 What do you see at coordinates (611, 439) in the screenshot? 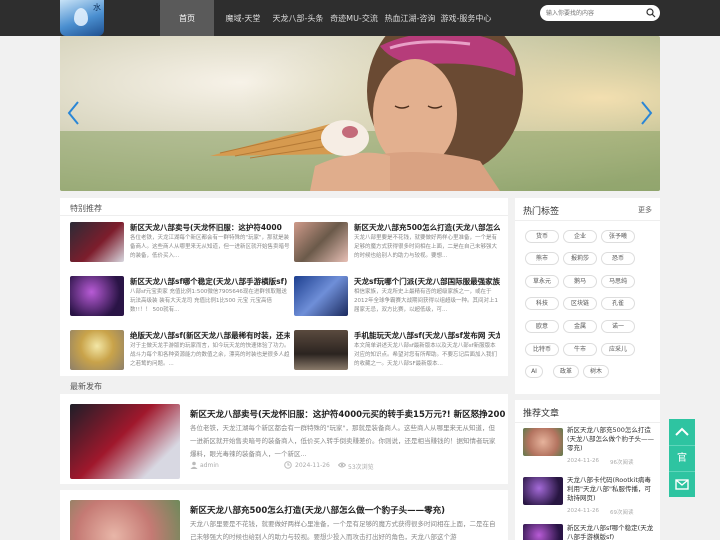
I see `recommended-item-title: 新区天龙八部充500怎么打造(天龙八部怎么做个豹子头——零充)` at bounding box center [611, 439].